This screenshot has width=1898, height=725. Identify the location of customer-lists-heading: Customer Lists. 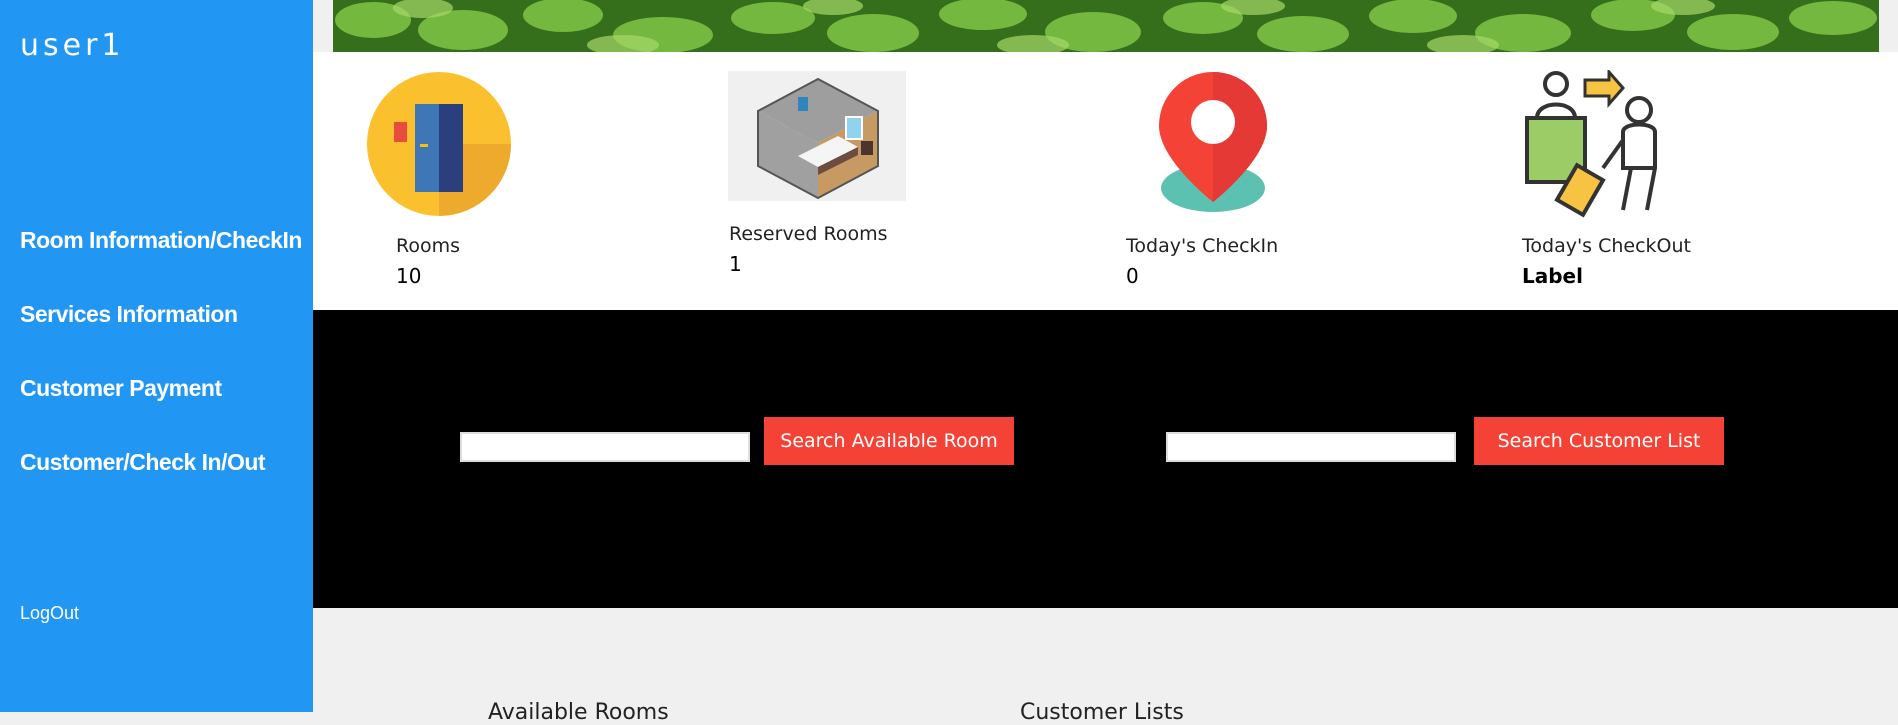
(1102, 712).